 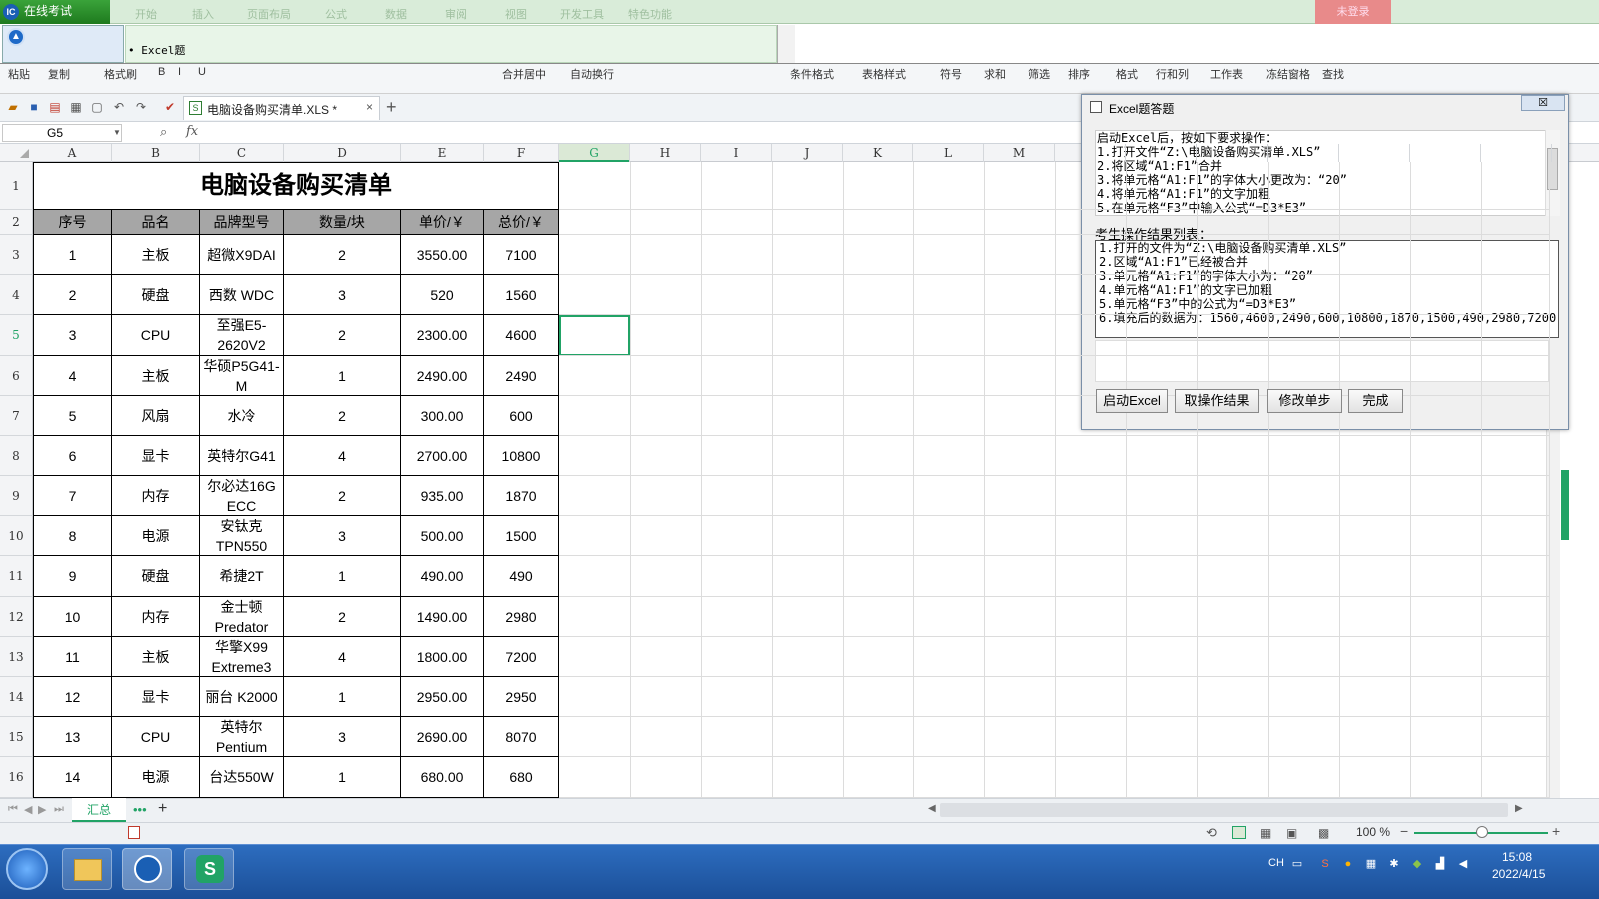 I want to click on page-layout-view-icon: ▣, so click(x=1291, y=833).